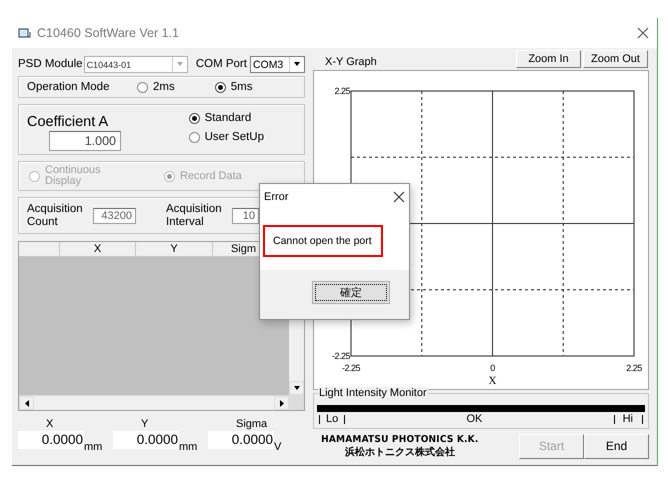  What do you see at coordinates (400, 439) in the screenshot?
I see `company-logo: HAMAMATSU PHOTONICS K.K.` at bounding box center [400, 439].